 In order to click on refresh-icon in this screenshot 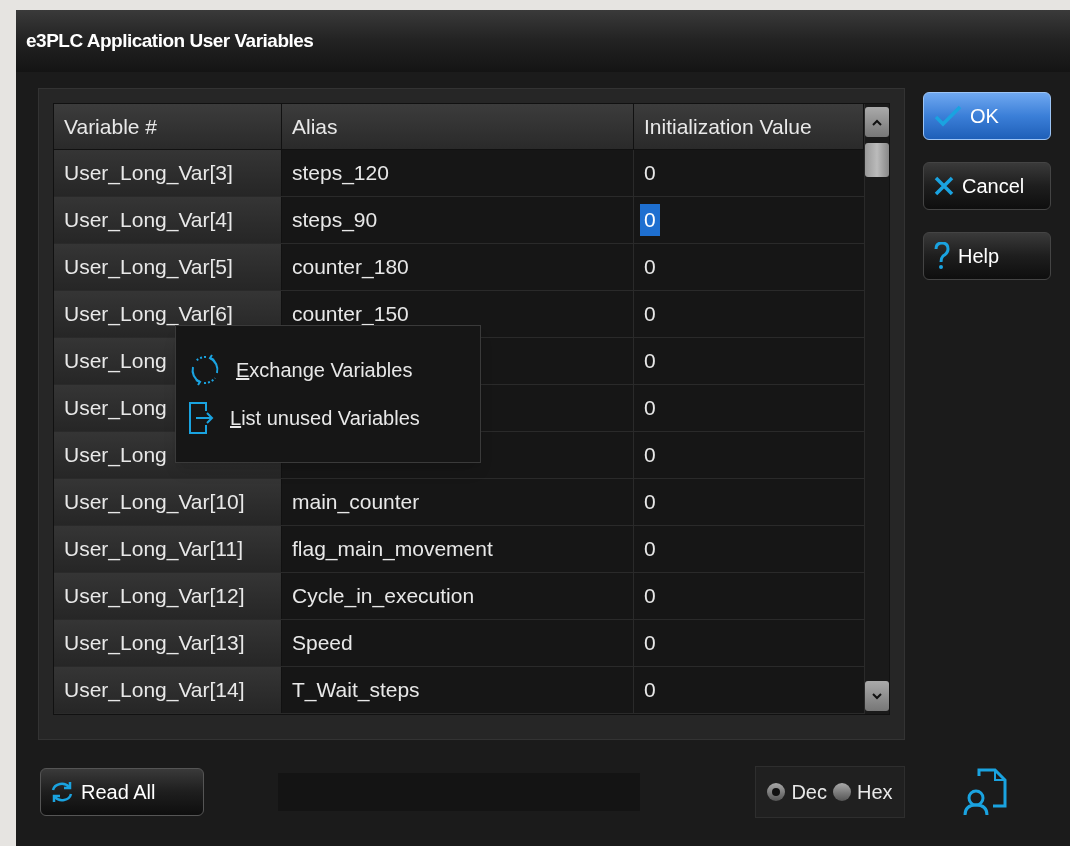, I will do `click(62, 792)`.